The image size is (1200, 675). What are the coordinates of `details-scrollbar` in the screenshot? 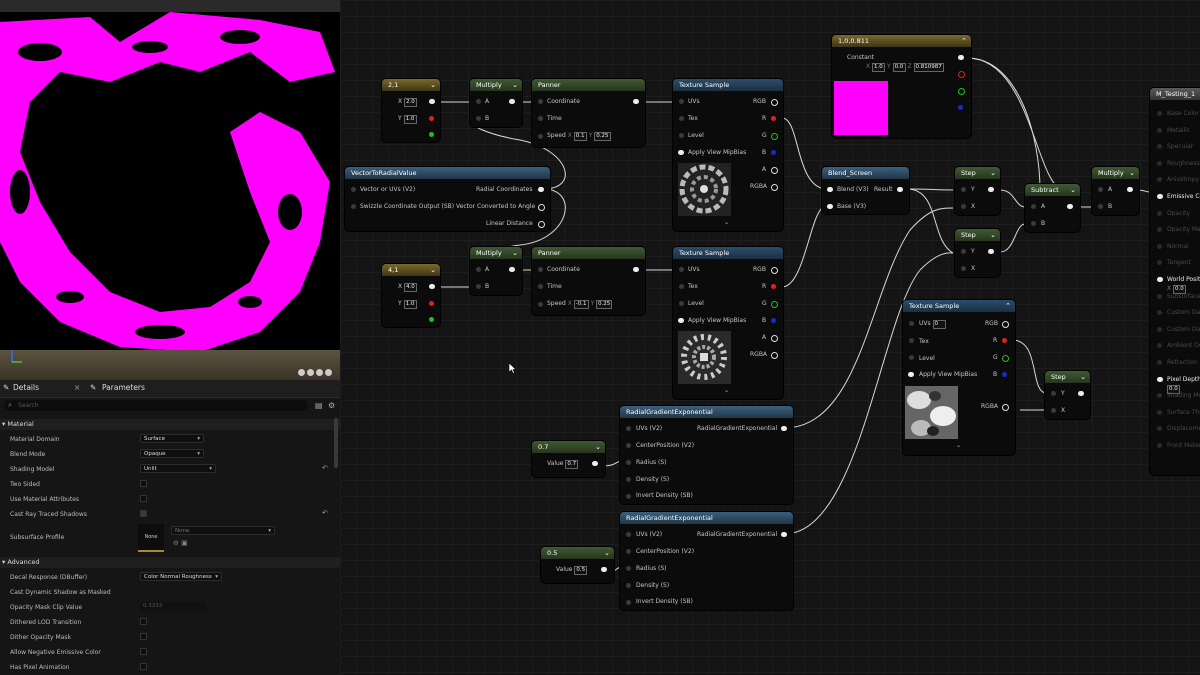 It's located at (336, 443).